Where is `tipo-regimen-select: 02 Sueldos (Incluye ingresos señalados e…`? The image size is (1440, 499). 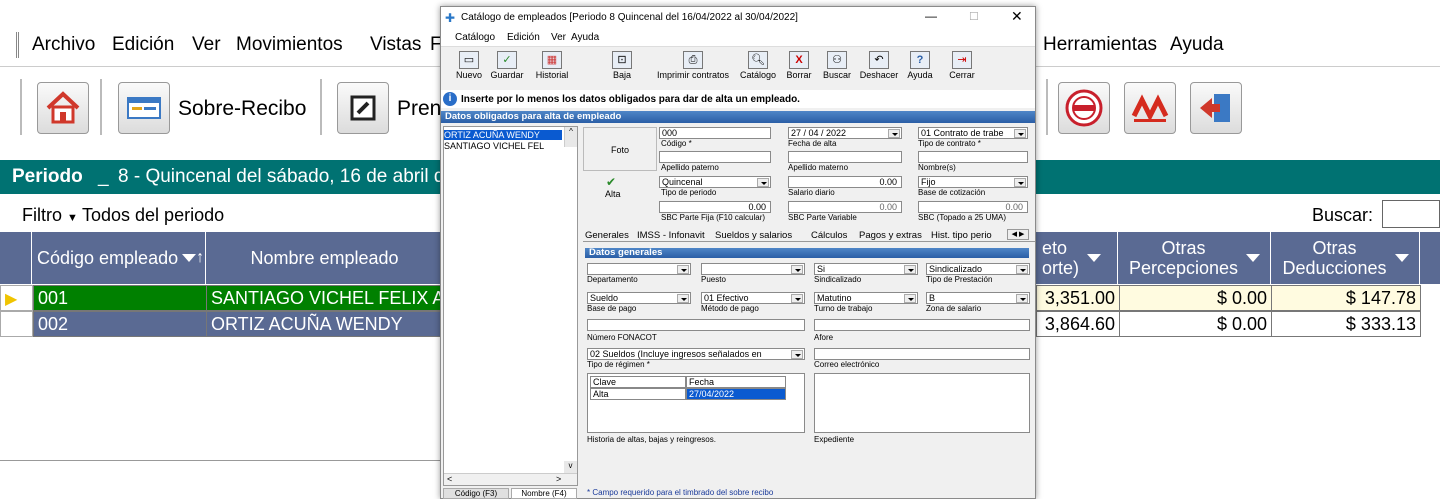 tipo-regimen-select: 02 Sueldos (Incluye ingresos señalados e… is located at coordinates (696, 354).